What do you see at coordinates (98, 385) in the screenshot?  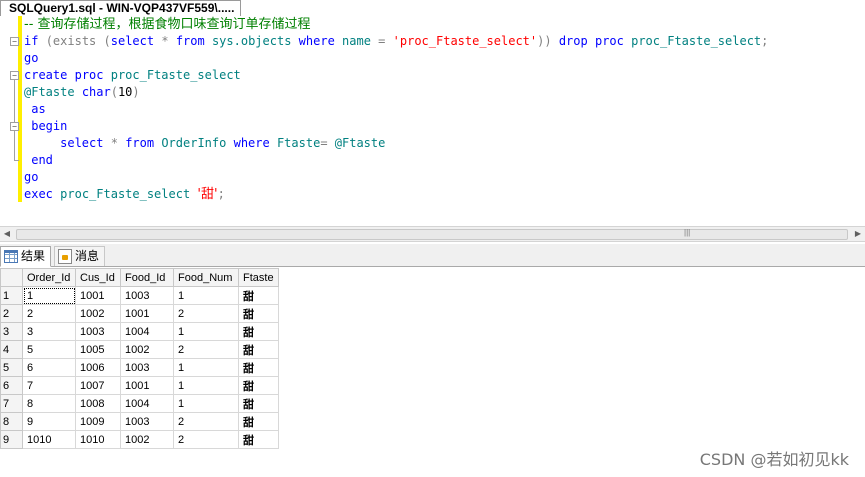 I see `grid-cell: 1007` at bounding box center [98, 385].